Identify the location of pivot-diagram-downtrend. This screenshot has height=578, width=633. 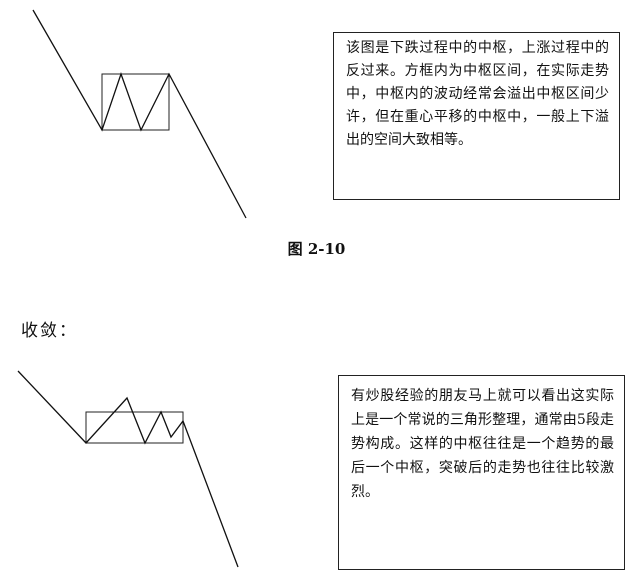
(139, 114).